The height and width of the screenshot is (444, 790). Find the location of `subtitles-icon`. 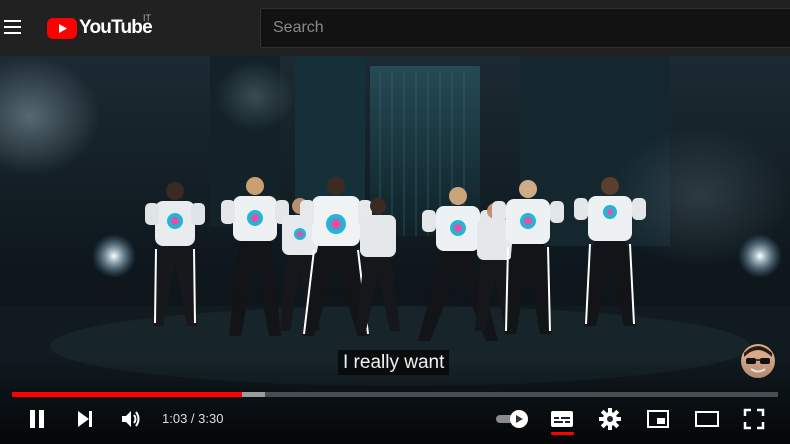

subtitles-icon is located at coordinates (562, 419).